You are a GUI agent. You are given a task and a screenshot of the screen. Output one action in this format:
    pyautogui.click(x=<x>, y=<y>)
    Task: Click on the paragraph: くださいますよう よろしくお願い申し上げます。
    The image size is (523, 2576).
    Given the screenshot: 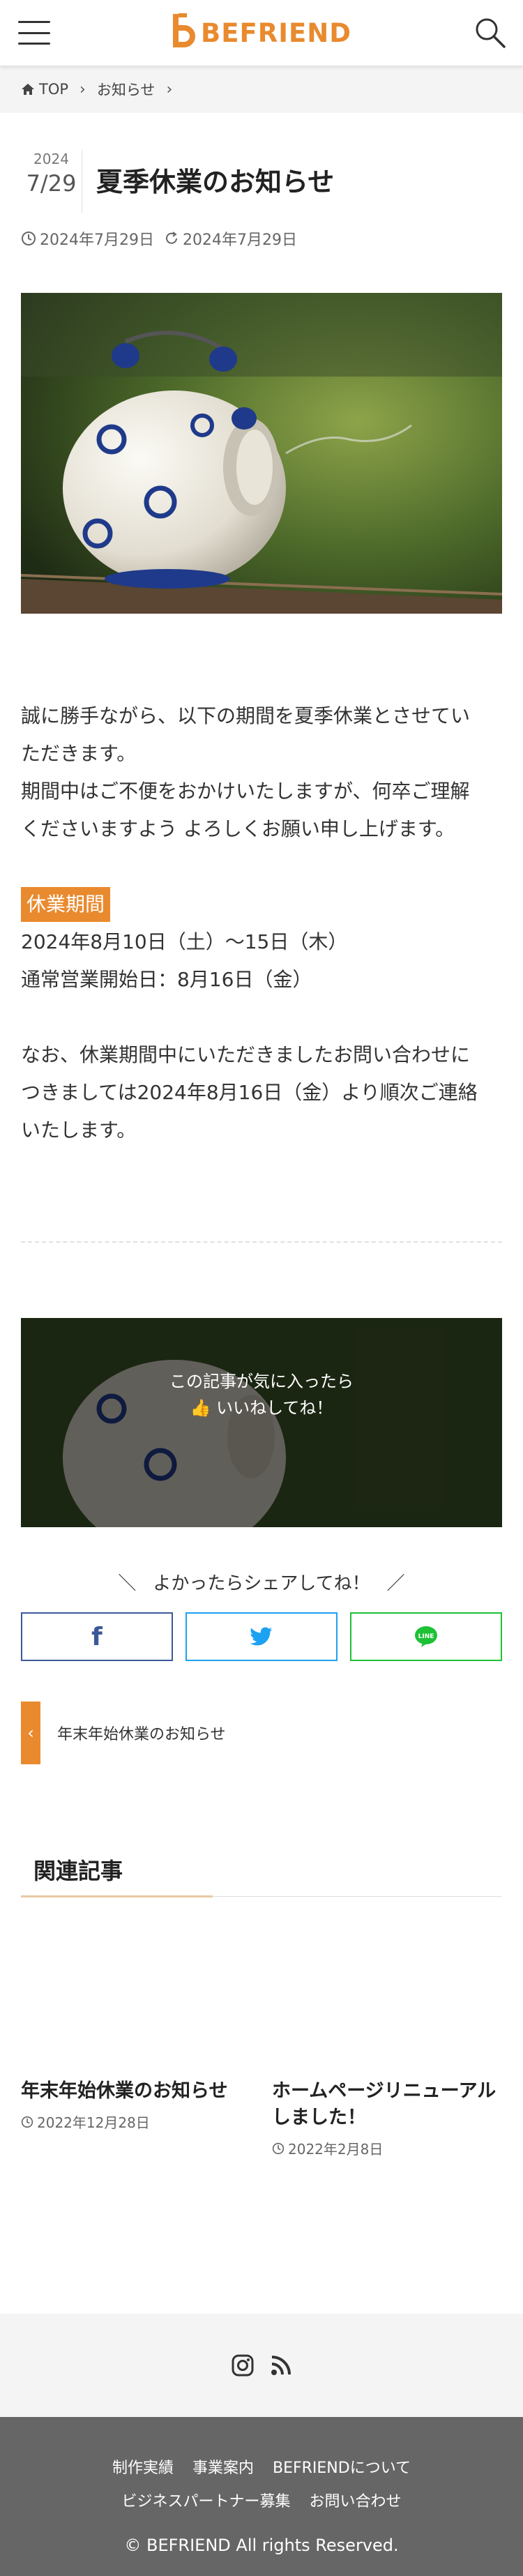 What is the action you would take?
    pyautogui.click(x=238, y=828)
    